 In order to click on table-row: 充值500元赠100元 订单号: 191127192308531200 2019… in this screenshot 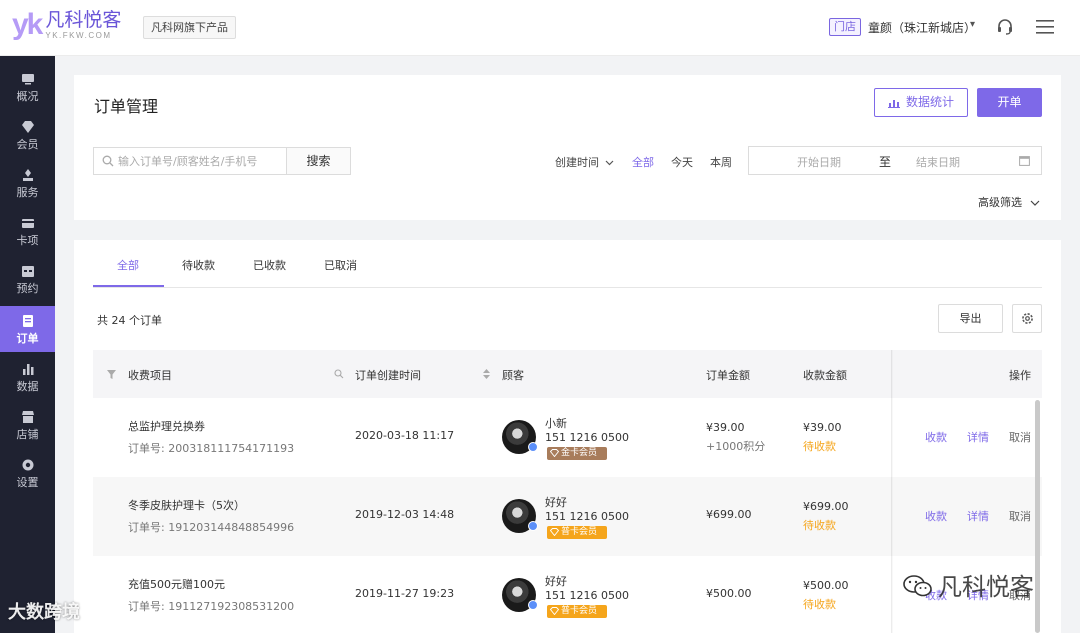, I will do `click(567, 594)`.